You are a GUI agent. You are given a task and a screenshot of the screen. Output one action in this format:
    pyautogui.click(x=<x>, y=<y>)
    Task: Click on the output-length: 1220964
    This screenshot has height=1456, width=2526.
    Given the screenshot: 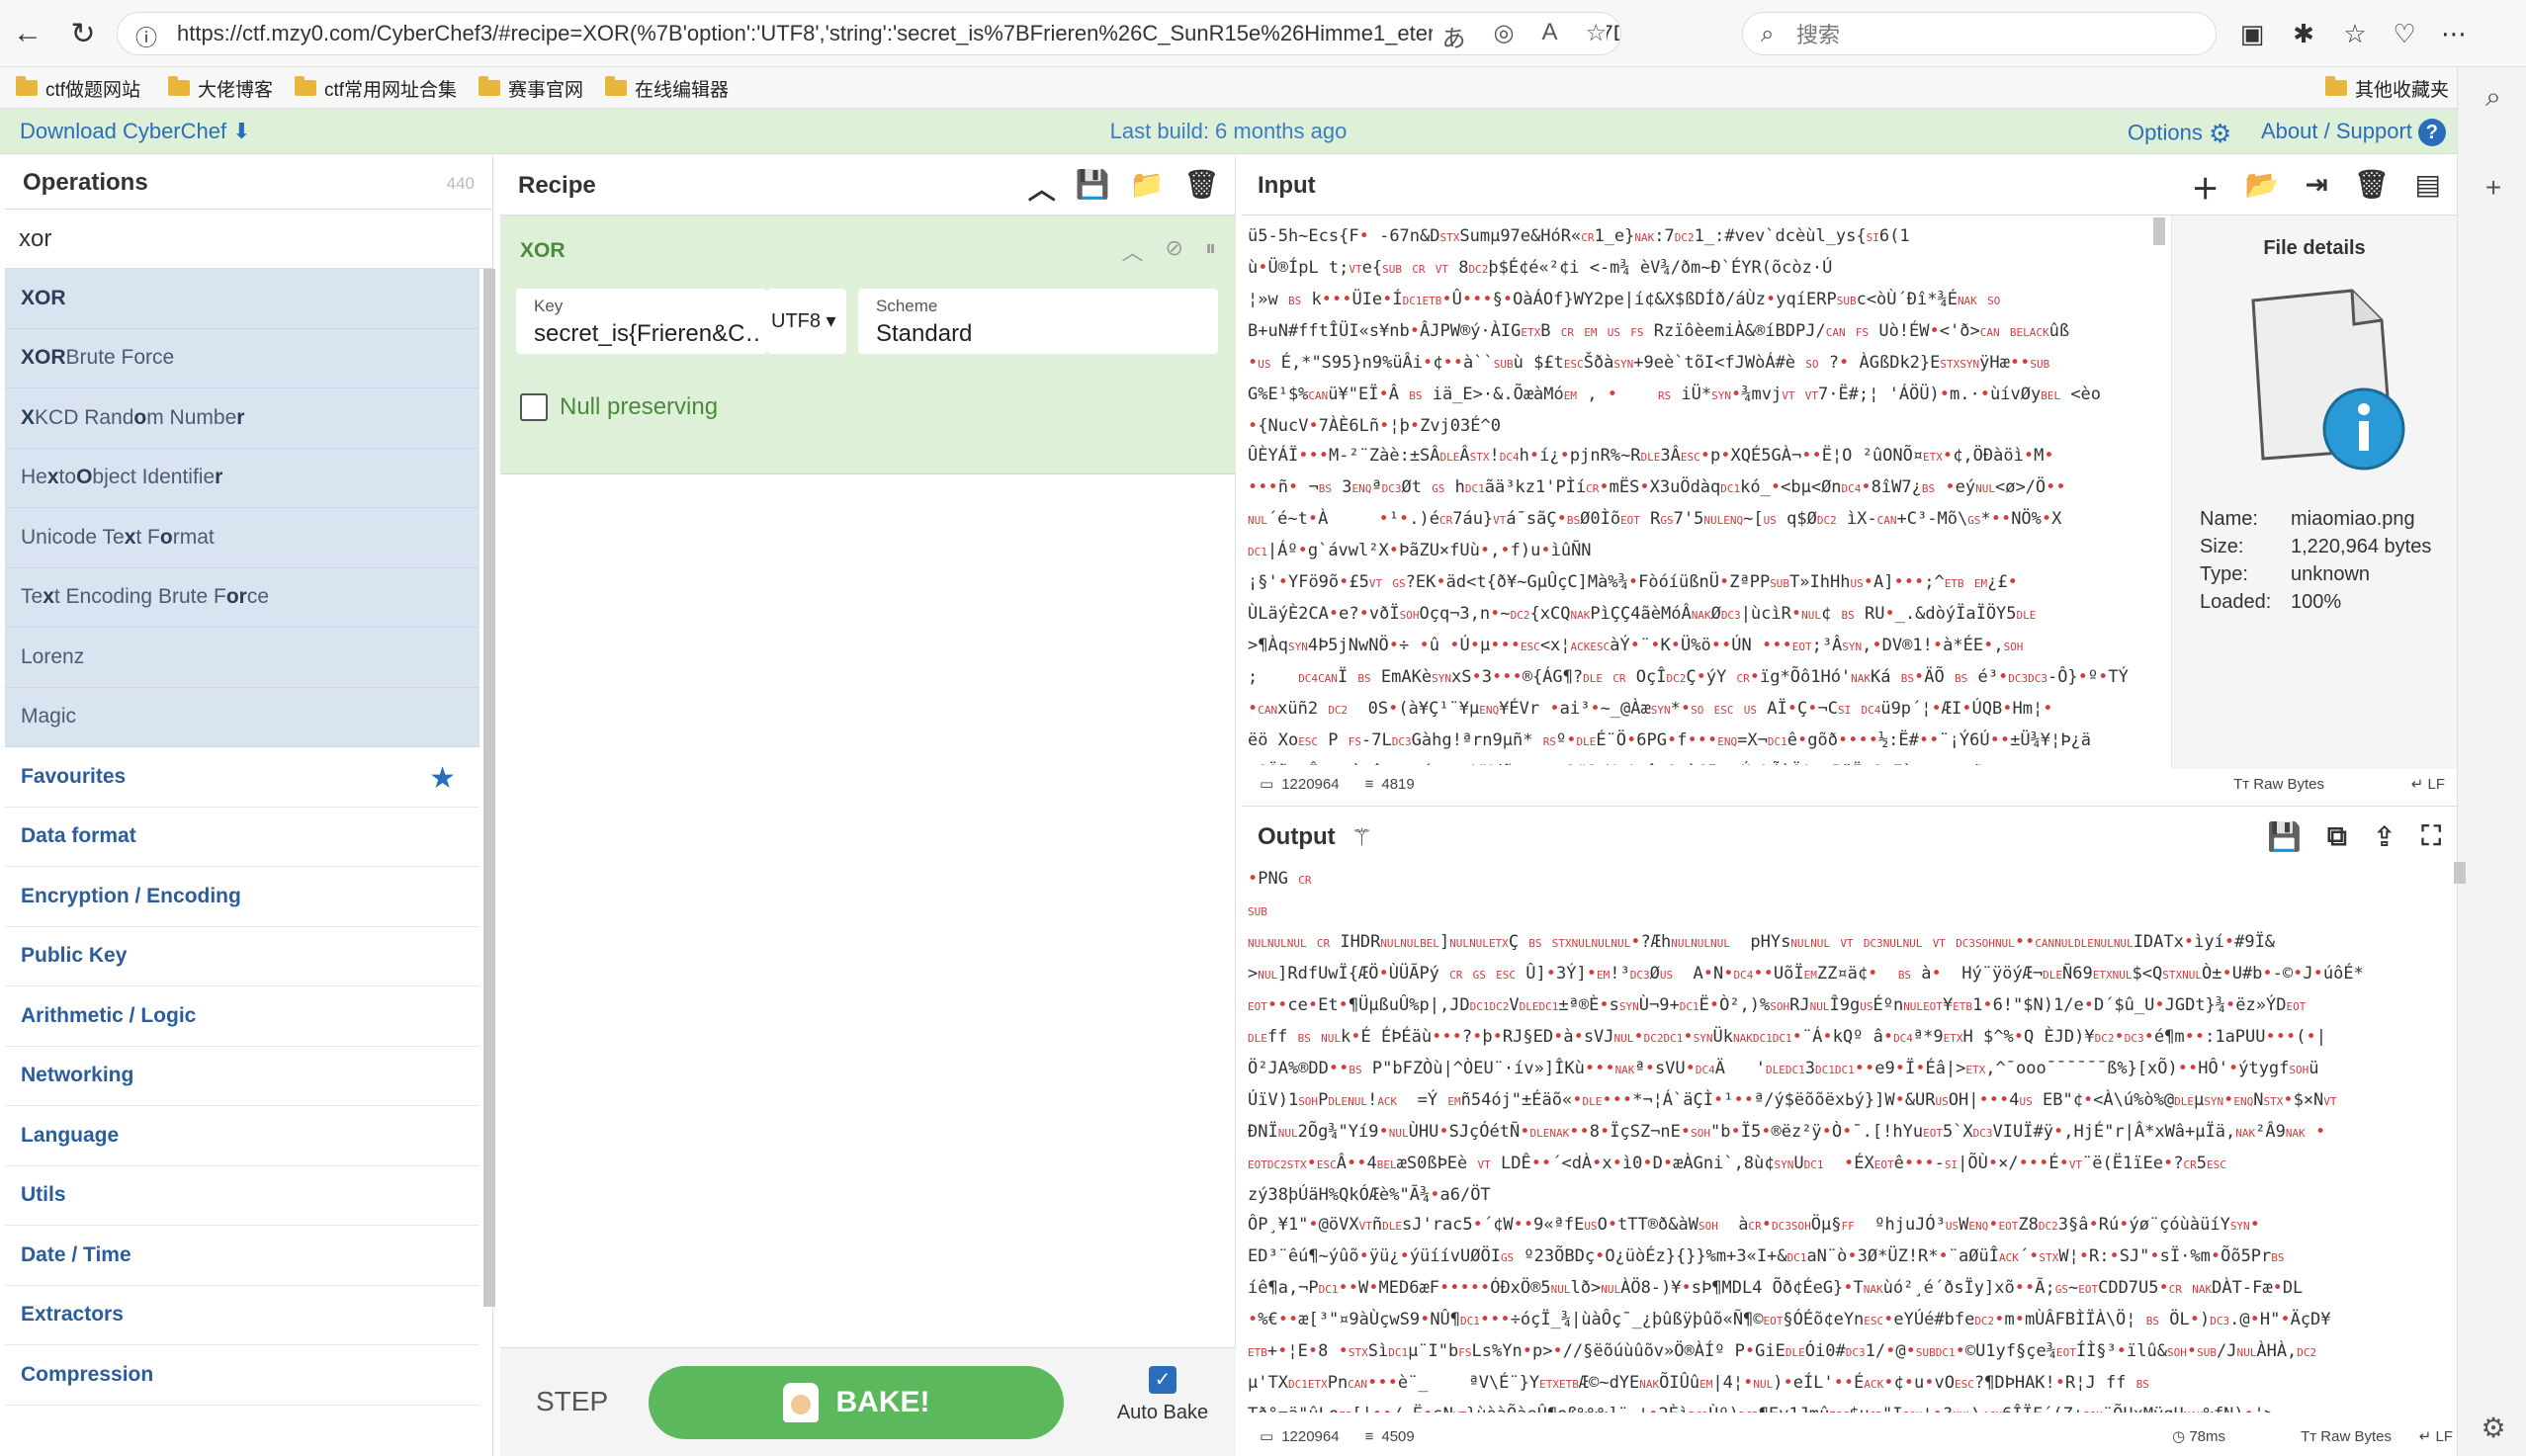 What is the action you would take?
    pyautogui.click(x=1310, y=1436)
    